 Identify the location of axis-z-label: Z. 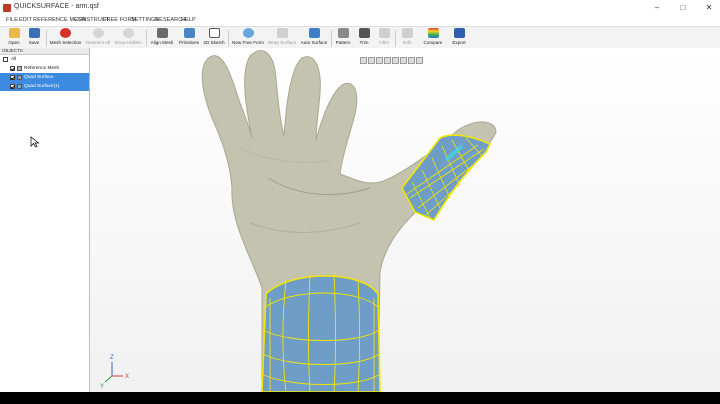
(112, 358).